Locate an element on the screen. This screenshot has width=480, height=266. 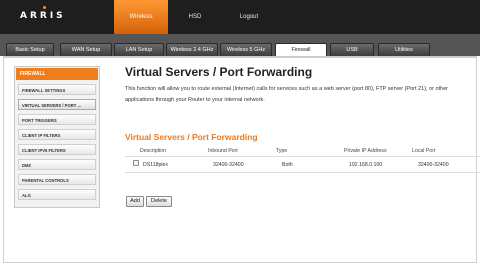
nav-hsd: HSD is located at coordinates (195, 17).